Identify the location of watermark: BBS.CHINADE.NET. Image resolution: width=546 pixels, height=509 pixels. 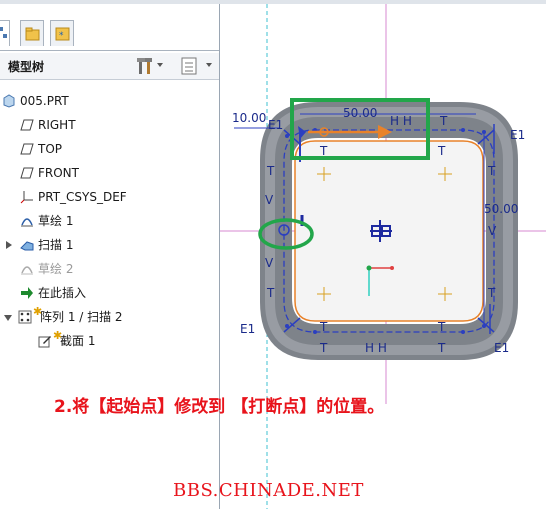
(268, 490).